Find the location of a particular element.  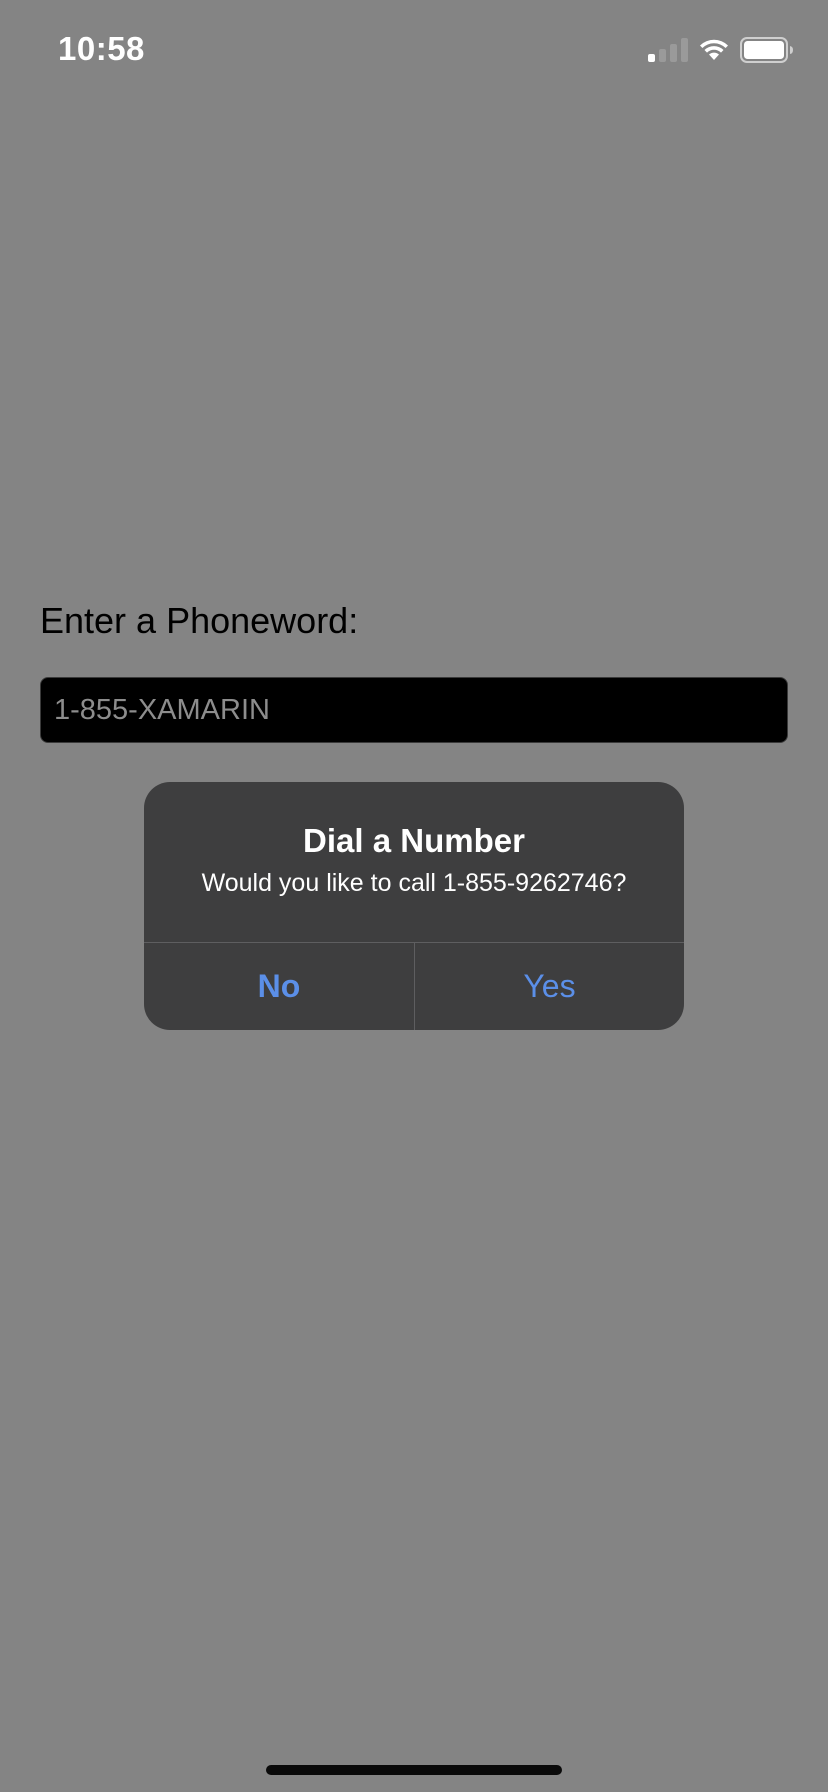

status-time: 10:58 is located at coordinates (101, 48).